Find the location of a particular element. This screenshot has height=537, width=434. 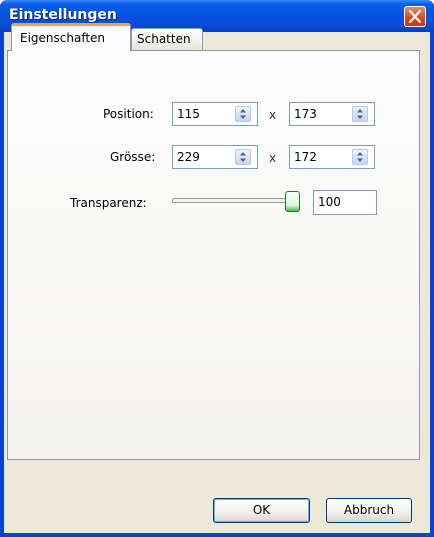

close-icon is located at coordinates (415, 16).